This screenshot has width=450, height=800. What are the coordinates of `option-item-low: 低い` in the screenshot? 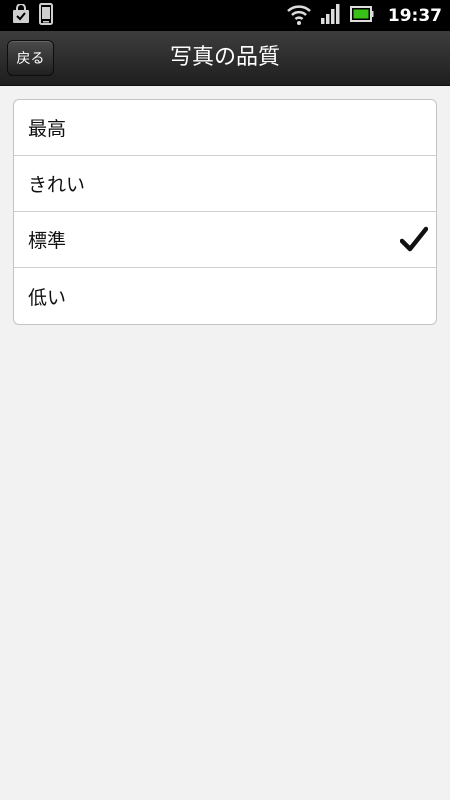 It's located at (225, 296).